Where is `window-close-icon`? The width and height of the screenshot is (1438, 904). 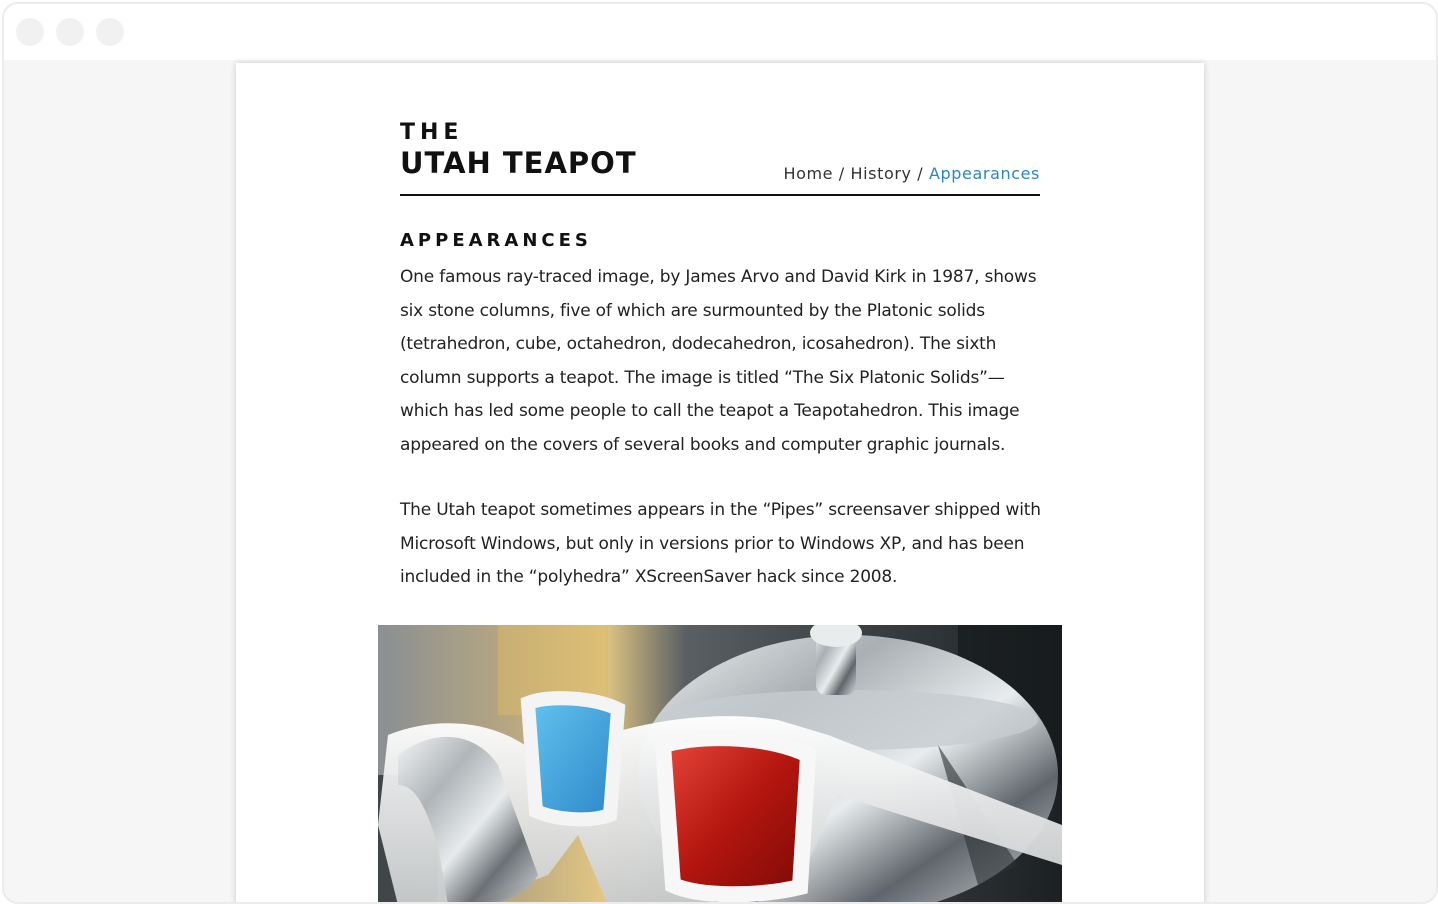 window-close-icon is located at coordinates (30, 32).